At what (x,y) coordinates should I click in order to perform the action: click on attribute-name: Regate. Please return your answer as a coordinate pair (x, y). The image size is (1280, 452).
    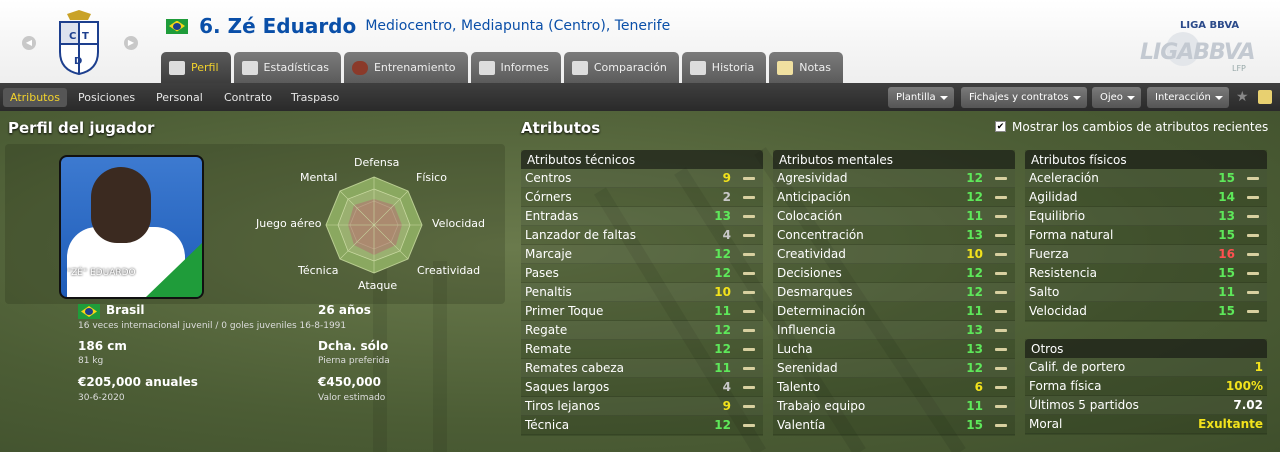
    Looking at the image, I should click on (546, 330).